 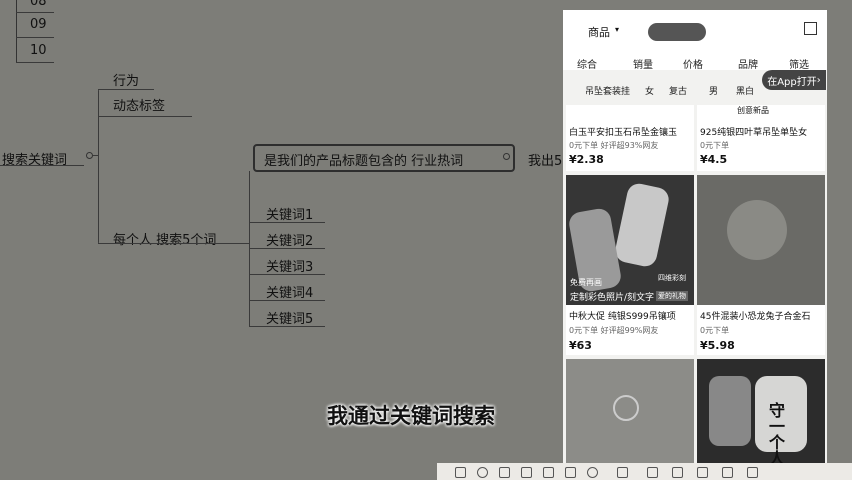 I want to click on mosaic-icon, so click(x=548, y=472).